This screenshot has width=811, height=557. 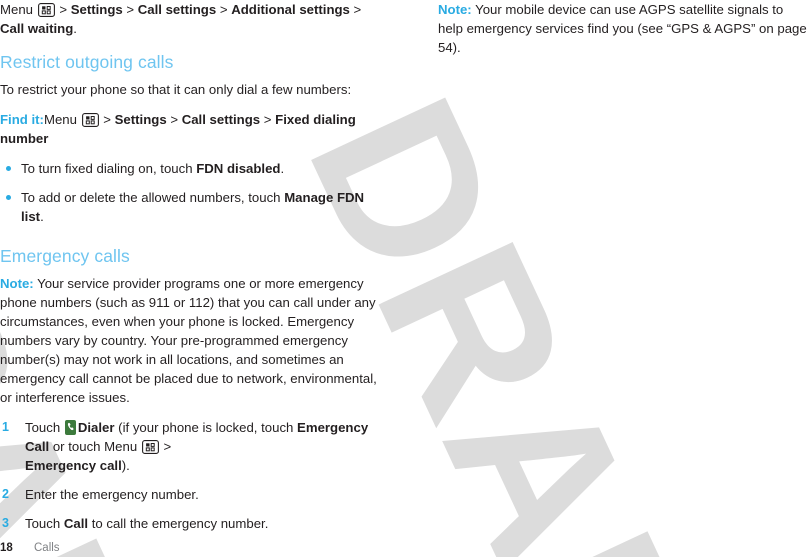 What do you see at coordinates (192, 548) in the screenshot?
I see `page-footer: 18 Calls` at bounding box center [192, 548].